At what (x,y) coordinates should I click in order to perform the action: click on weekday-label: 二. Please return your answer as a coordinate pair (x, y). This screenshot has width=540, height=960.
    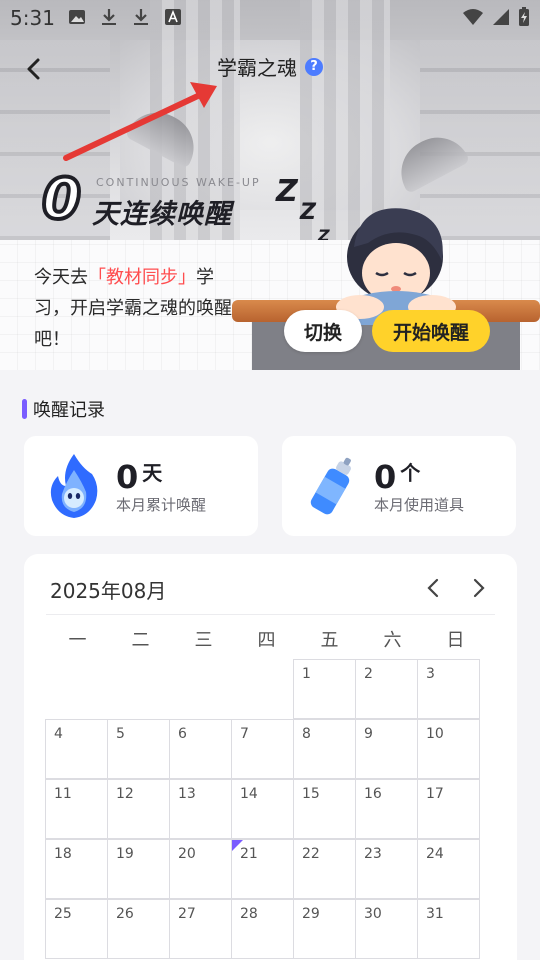
    Looking at the image, I should click on (140, 640).